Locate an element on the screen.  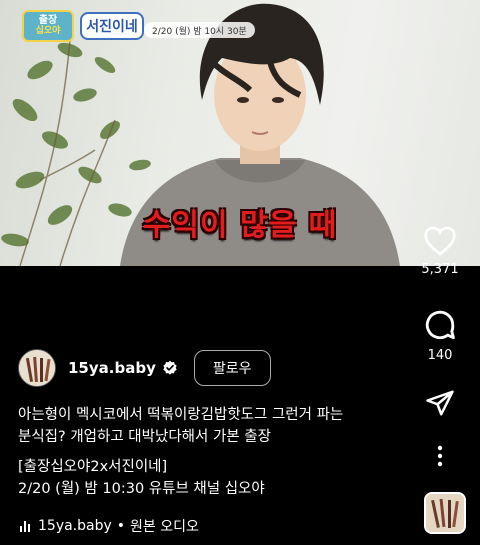
audio-label: 원본 오디오 is located at coordinates (164, 527).